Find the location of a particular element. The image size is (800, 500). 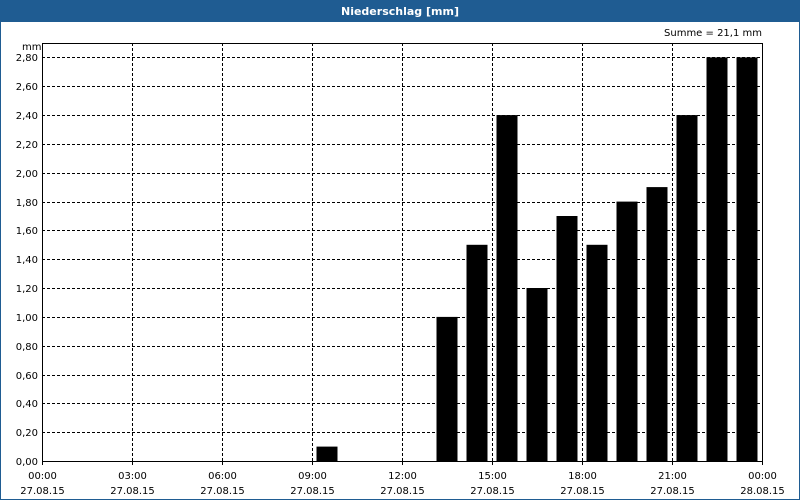

x-tick-time-label: 06:00 is located at coordinates (222, 476).